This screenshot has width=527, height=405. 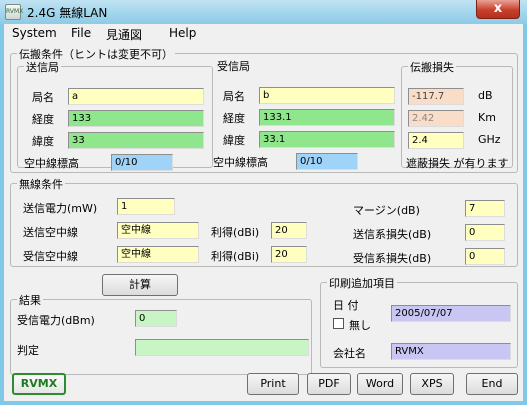 What do you see at coordinates (140, 285) in the screenshot?
I see `calculate-button: 計算` at bounding box center [140, 285].